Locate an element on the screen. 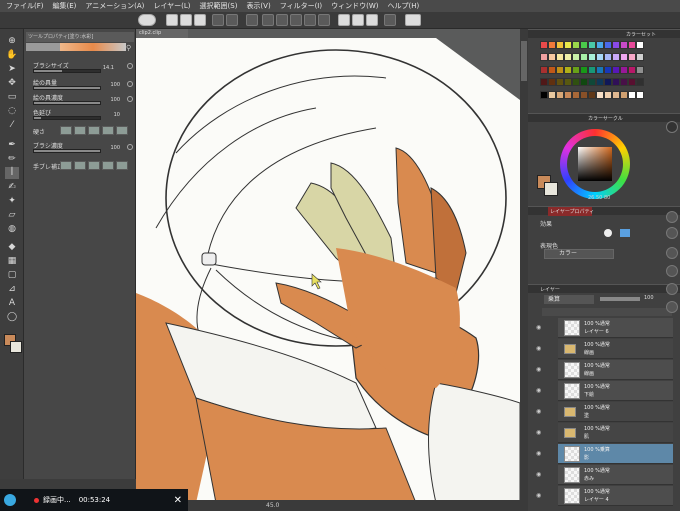  menu-layer: レイヤー(L) is located at coordinates (171, 6).